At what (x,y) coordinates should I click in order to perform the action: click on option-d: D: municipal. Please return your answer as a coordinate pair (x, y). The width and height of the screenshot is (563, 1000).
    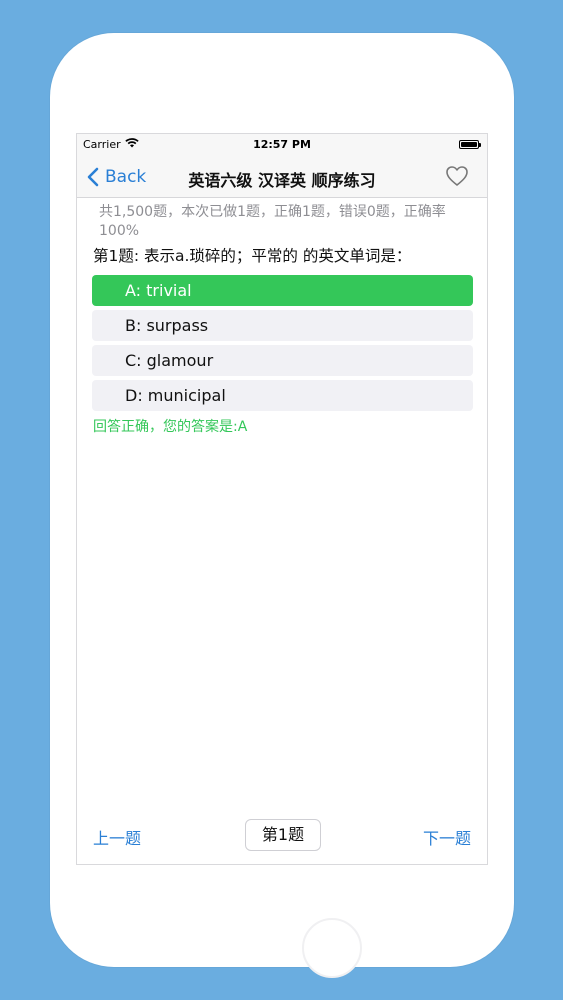
    Looking at the image, I should click on (282, 395).